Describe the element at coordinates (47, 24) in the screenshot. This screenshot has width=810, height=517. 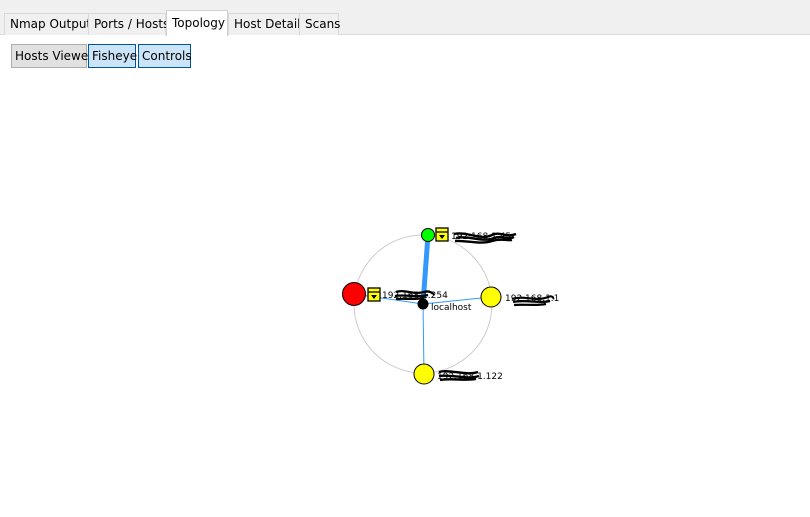
I see `tab-nmap-output: Nmap Output` at that location.